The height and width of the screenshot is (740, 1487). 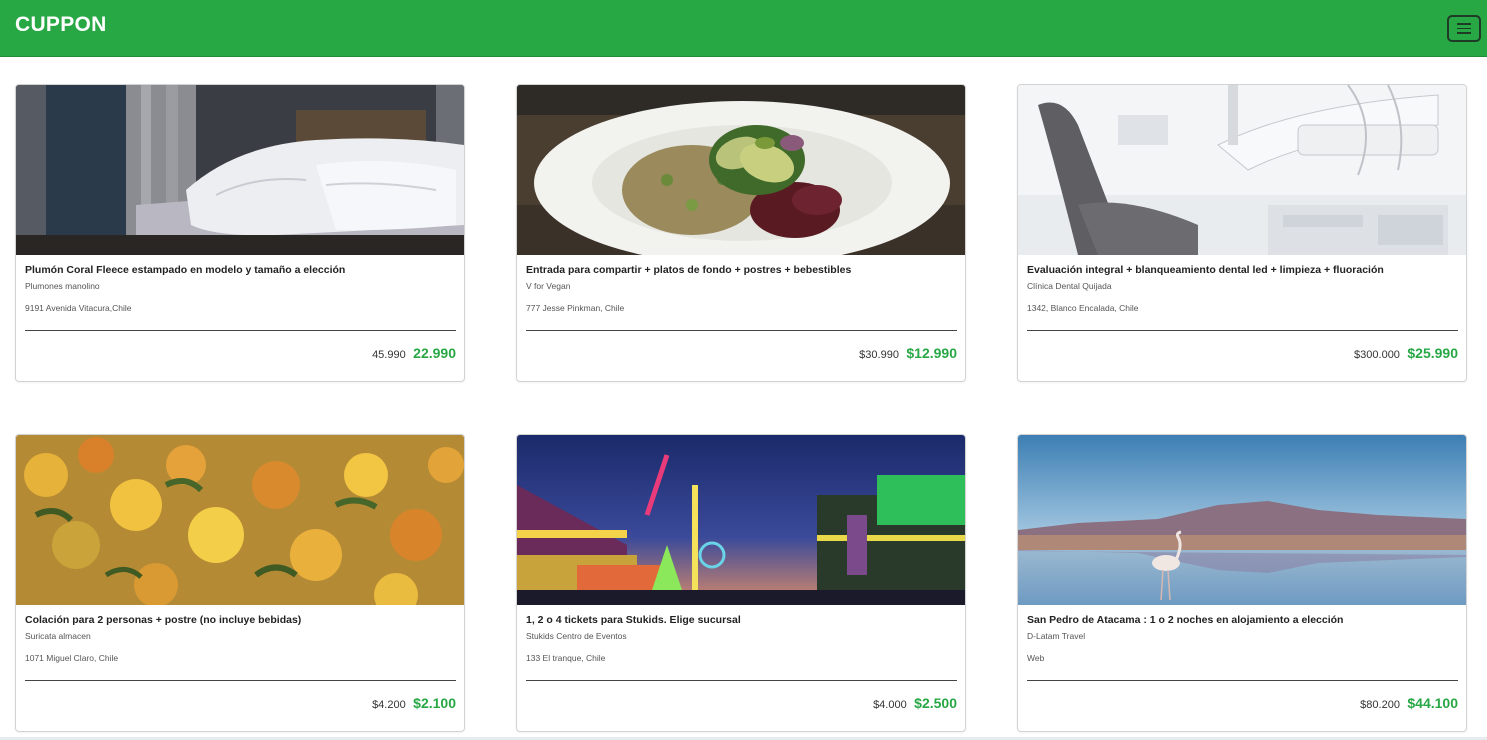 I want to click on original-price: $30.990, so click(x=879, y=355).